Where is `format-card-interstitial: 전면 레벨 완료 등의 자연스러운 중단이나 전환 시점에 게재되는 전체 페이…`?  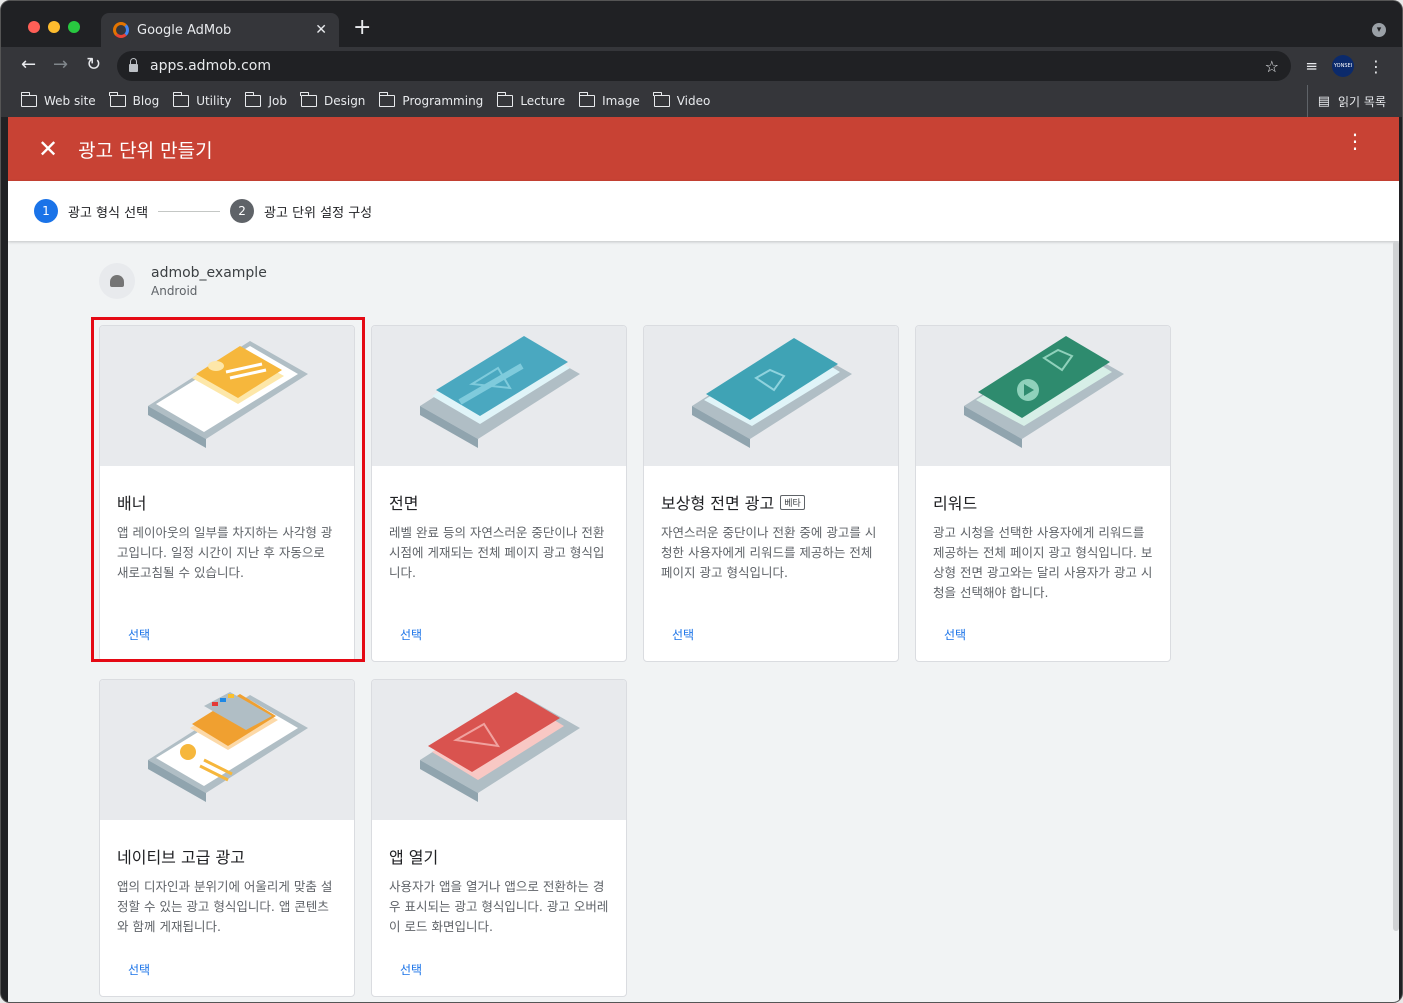 format-card-interstitial: 전면 레벨 완료 등의 자연스러운 중단이나 전환 시점에 게재되는 전체 페이… is located at coordinates (499, 493).